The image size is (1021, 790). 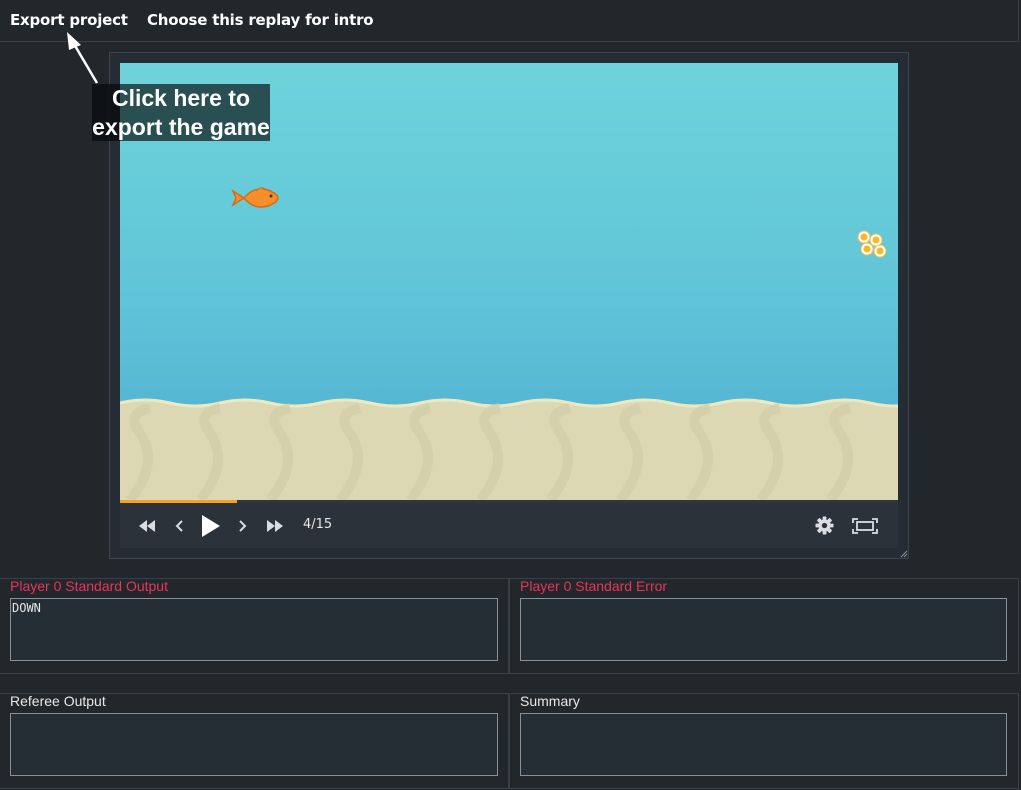 What do you see at coordinates (254, 744) in the screenshot?
I see `referee-console` at bounding box center [254, 744].